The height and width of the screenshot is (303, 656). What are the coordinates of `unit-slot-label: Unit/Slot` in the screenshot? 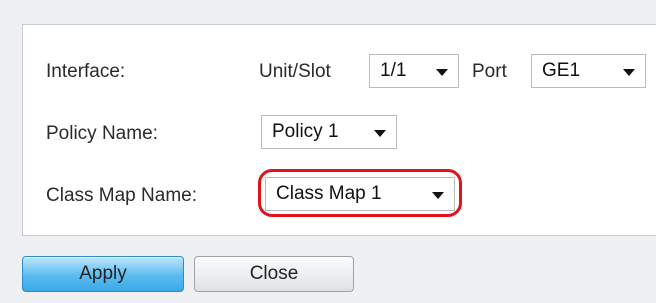 It's located at (295, 71).